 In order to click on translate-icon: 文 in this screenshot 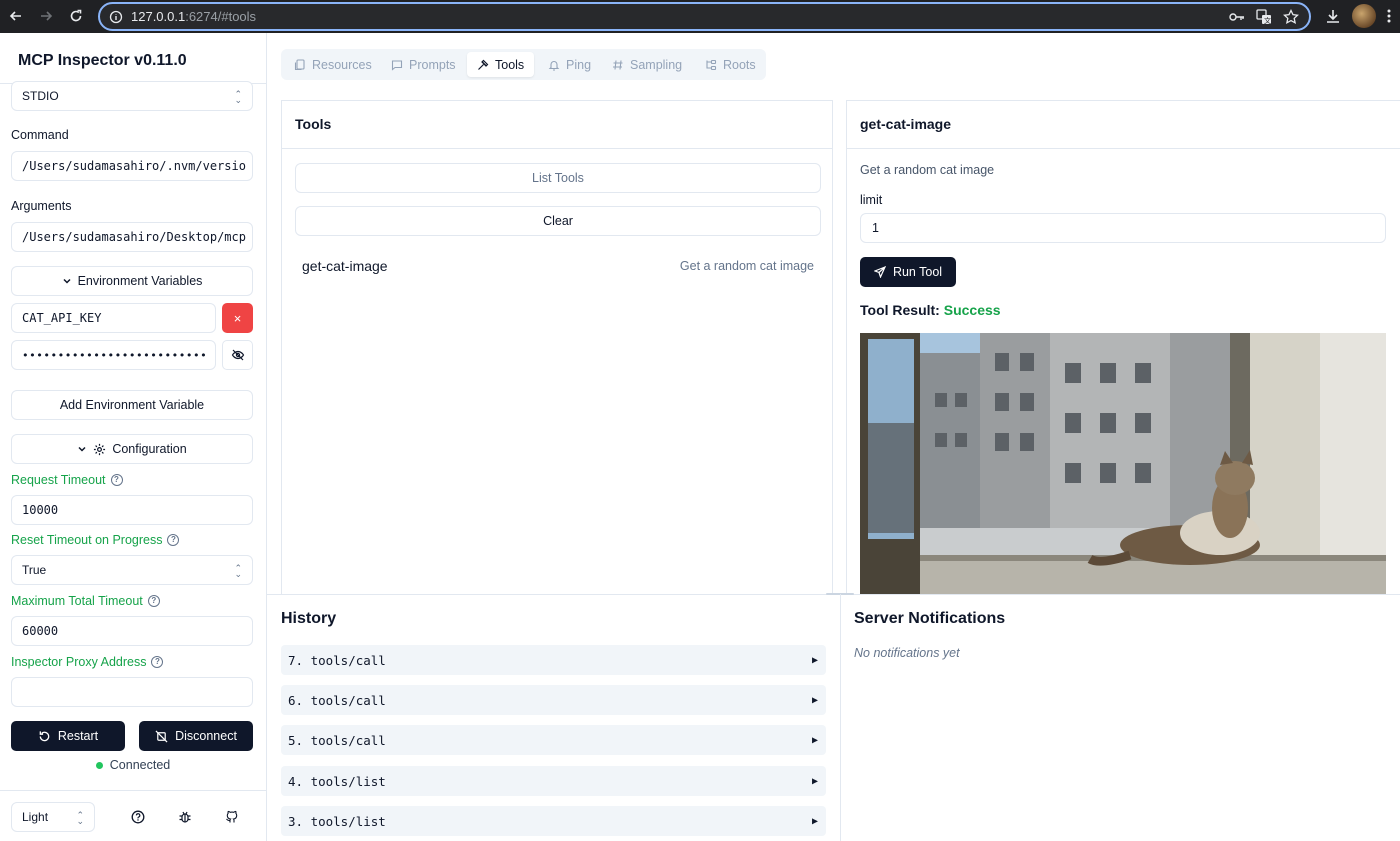, I will do `click(1264, 17)`.